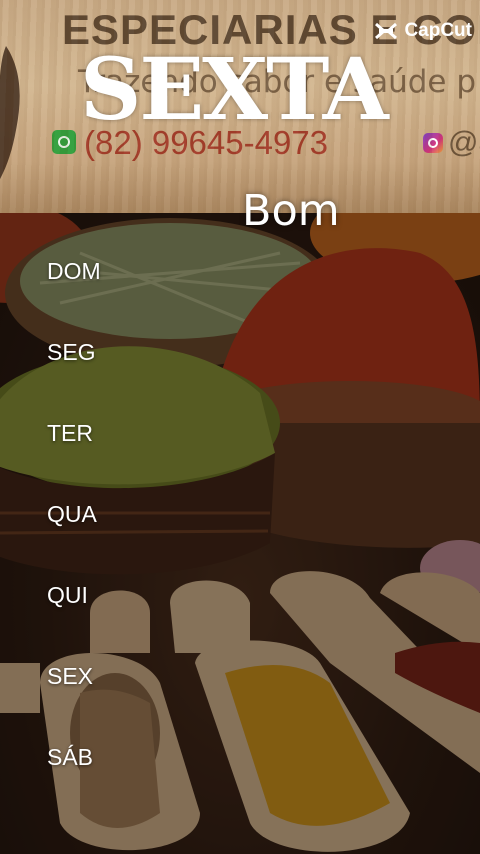  Describe the element at coordinates (64, 142) in the screenshot. I see `whatsapp-icon` at that location.